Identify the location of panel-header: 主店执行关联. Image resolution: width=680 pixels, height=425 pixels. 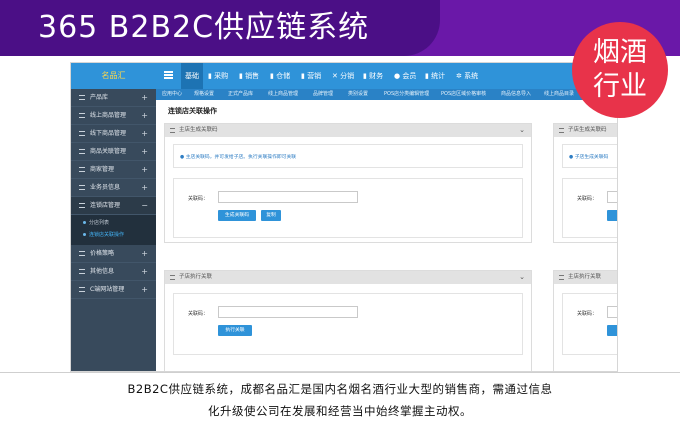
(585, 277).